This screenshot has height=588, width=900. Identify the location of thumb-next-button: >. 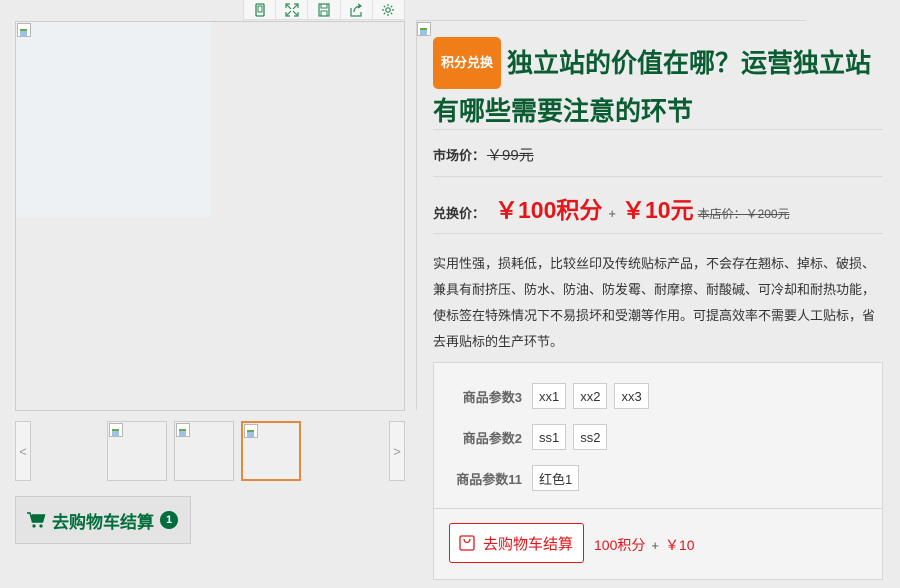
(397, 451).